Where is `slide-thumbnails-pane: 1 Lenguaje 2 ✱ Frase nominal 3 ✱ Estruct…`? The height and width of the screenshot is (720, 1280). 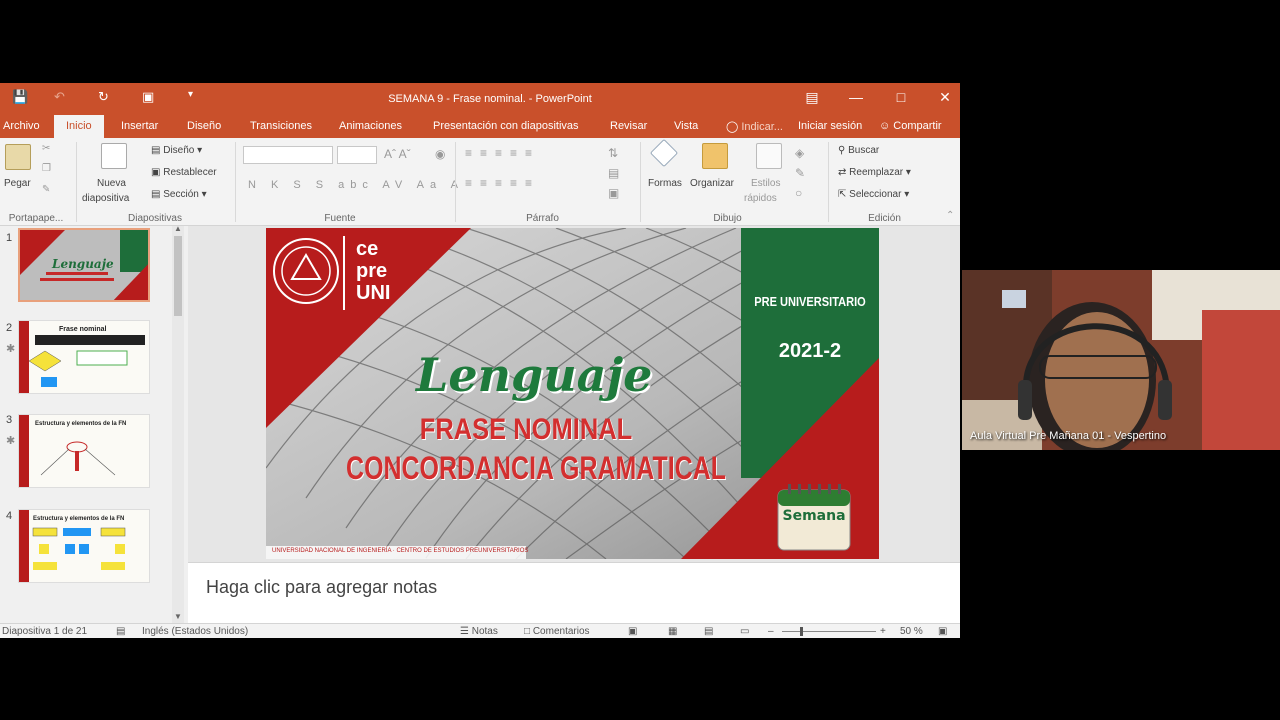 slide-thumbnails-pane: 1 Lenguaje 2 ✱ Frase nominal 3 ✱ Estruct… is located at coordinates (94, 423).